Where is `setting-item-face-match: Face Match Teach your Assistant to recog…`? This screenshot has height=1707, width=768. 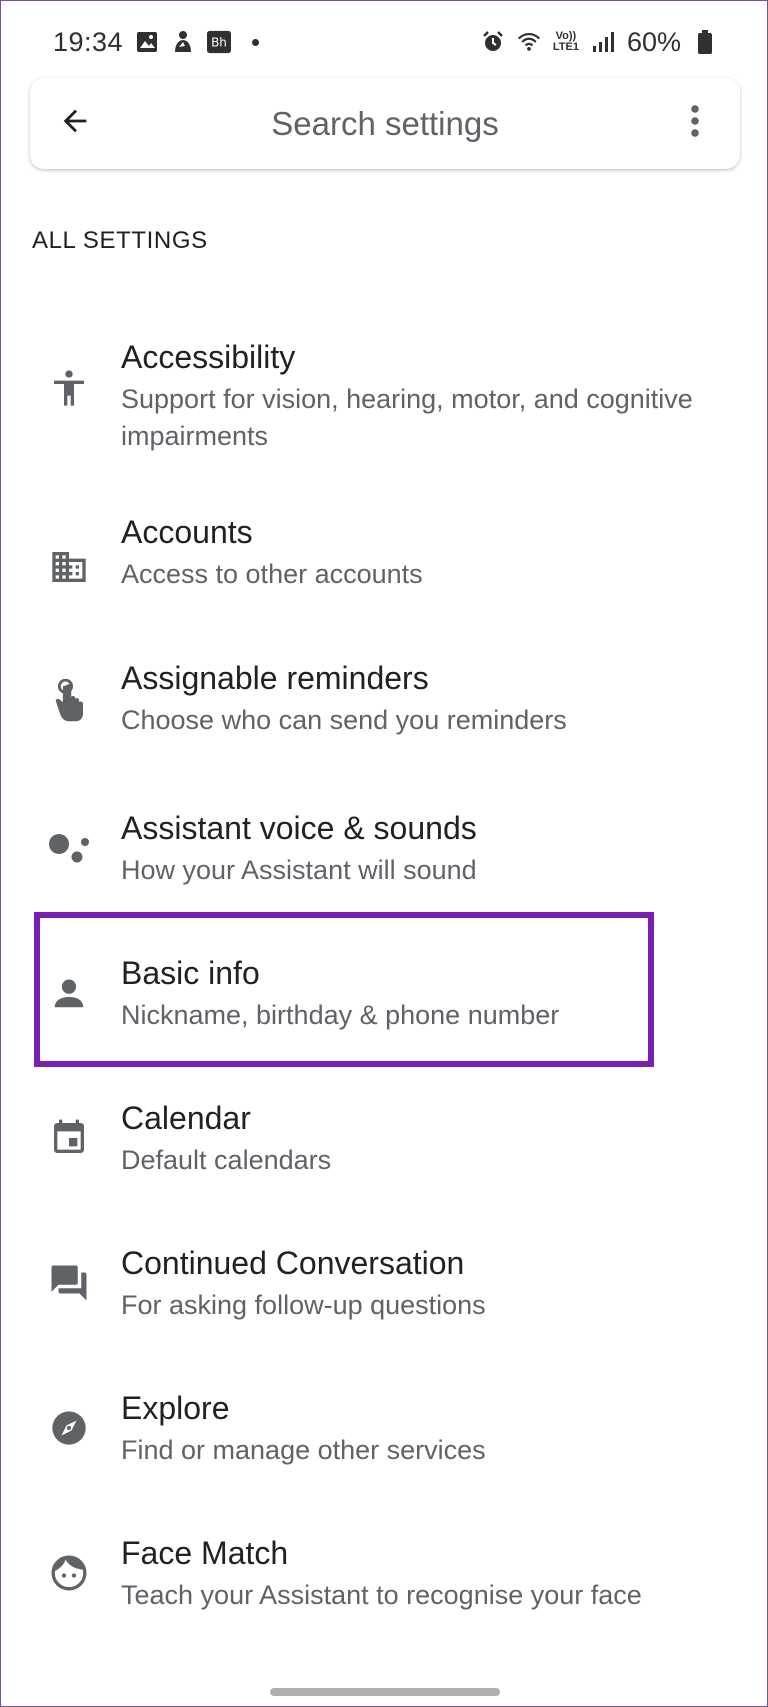
setting-item-face-match: Face Match Teach your Assistant to recog… is located at coordinates (384, 1586).